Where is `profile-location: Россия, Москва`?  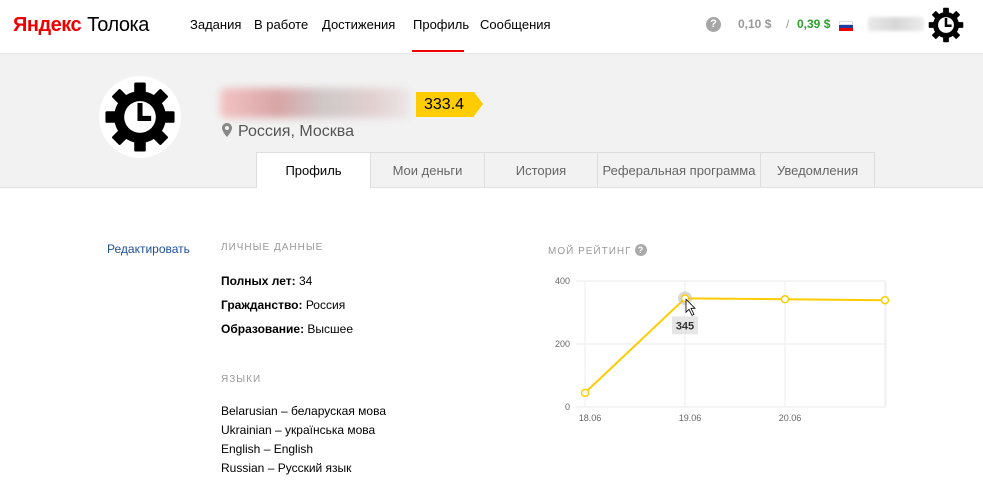
profile-location: Россия, Москва is located at coordinates (288, 132).